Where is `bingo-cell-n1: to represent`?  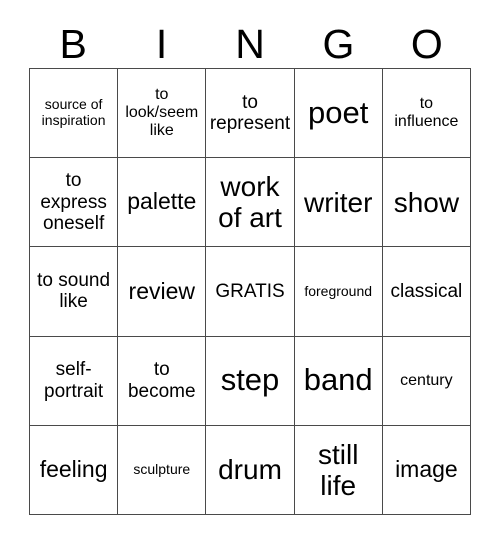 bingo-cell-n1: to represent is located at coordinates (250, 114).